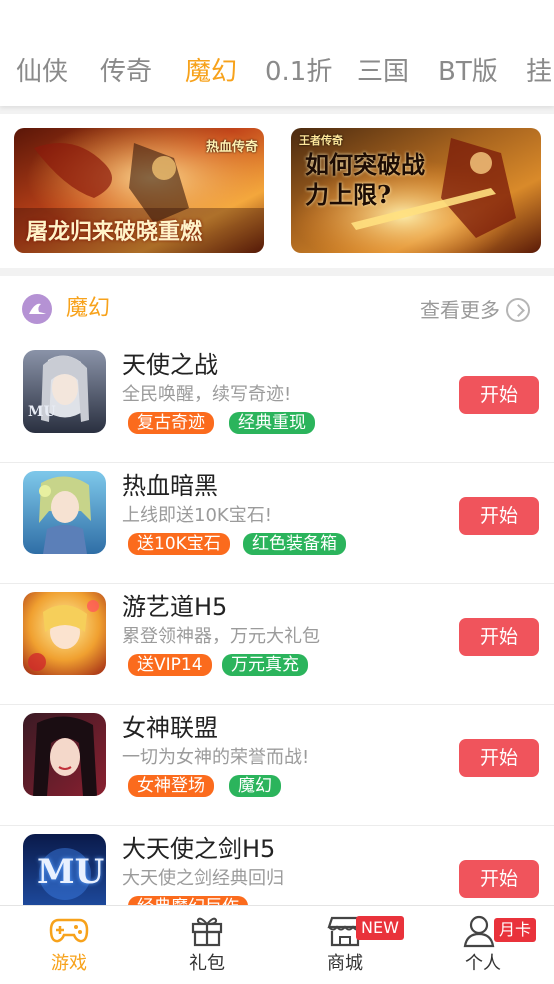 This screenshot has width=554, height=984. Describe the element at coordinates (479, 933) in the screenshot. I see `person-icon` at that location.